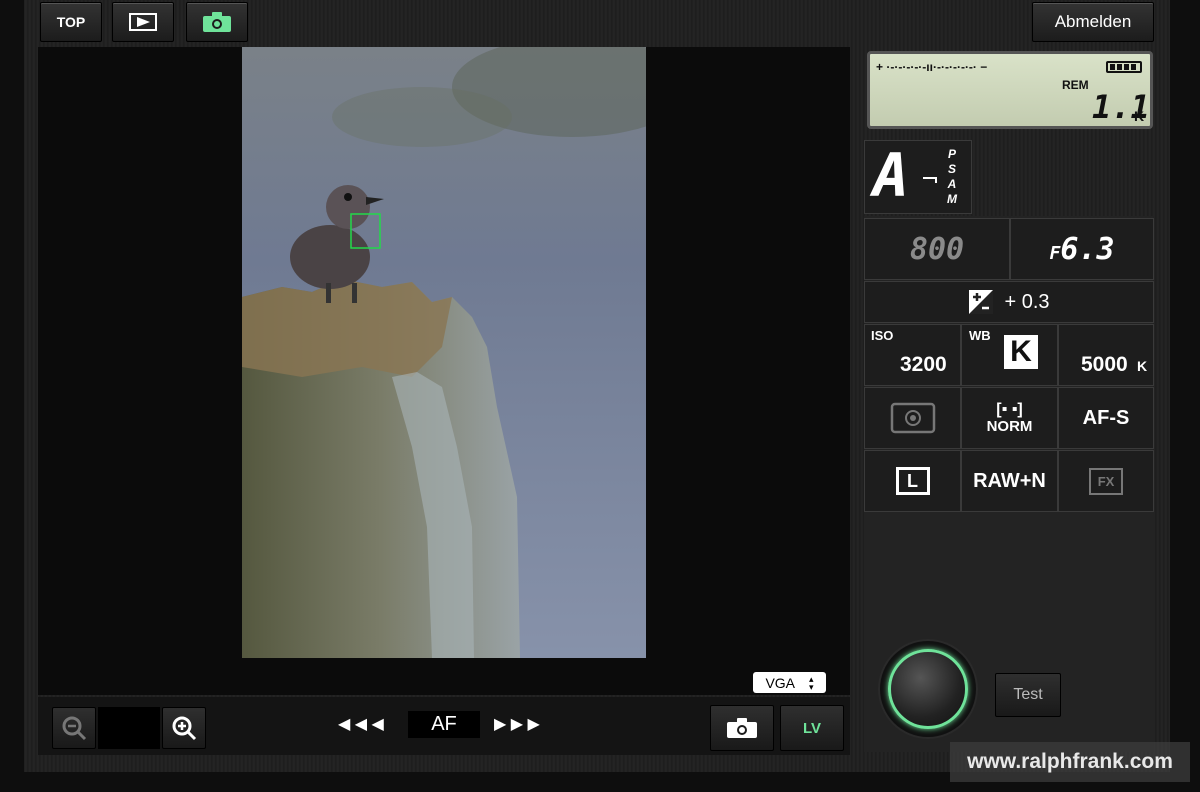 This screenshot has width=1200, height=792. What do you see at coordinates (980, 335) in the screenshot?
I see `wb-label: WB` at bounding box center [980, 335].